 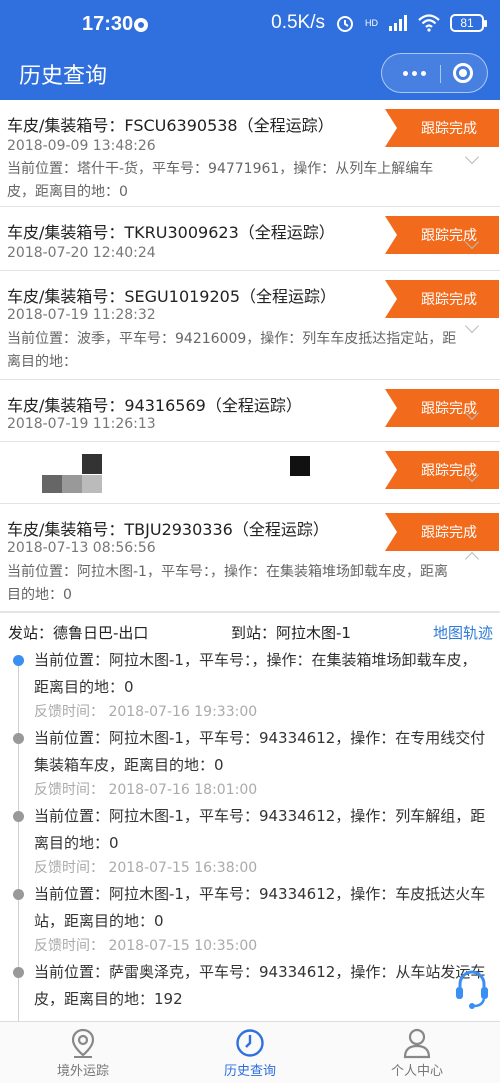 What do you see at coordinates (463, 73) in the screenshot?
I see `close-mini-program-icon` at bounding box center [463, 73].